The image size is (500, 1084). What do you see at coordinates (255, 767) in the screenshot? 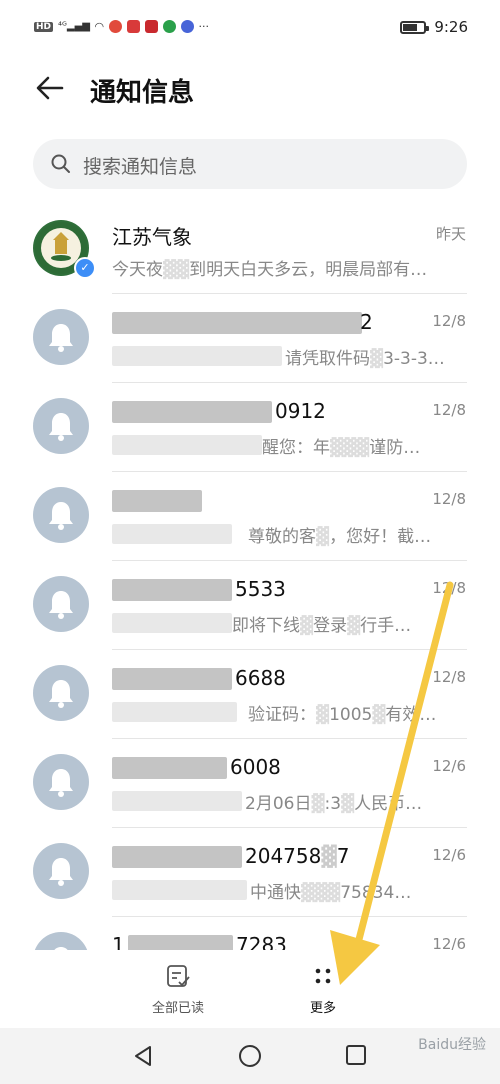
I see `sender-name: 6008` at bounding box center [255, 767].